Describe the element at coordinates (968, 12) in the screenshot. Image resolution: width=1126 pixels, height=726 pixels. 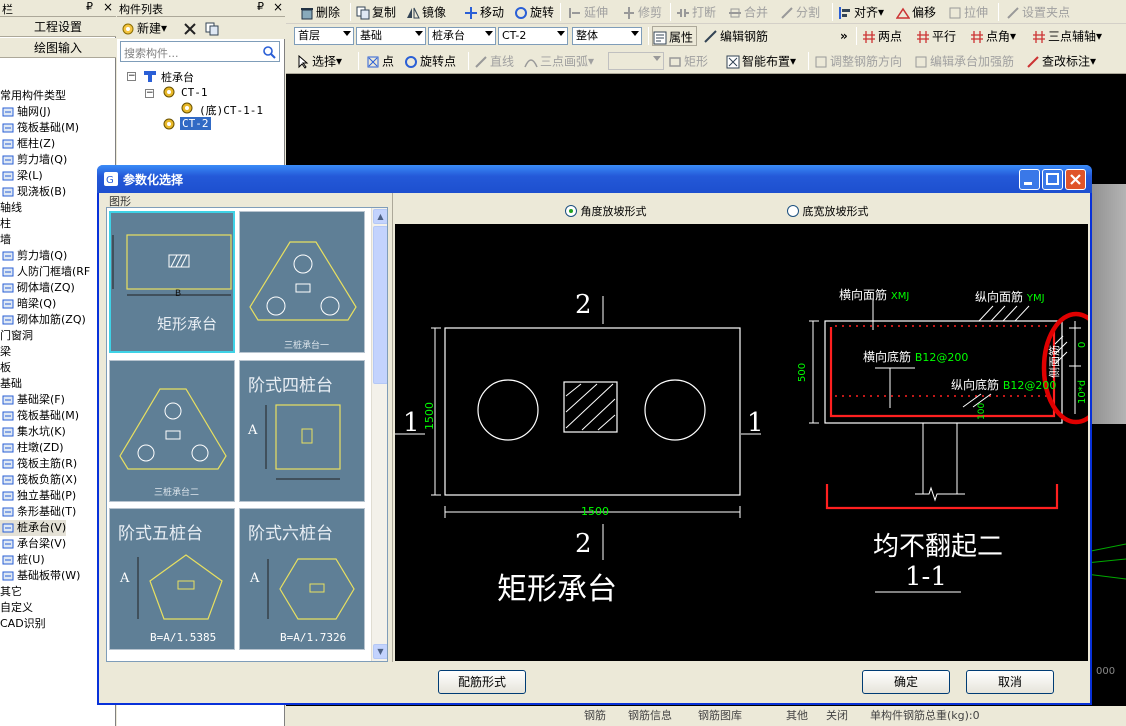
I see `stretch-button: 拉伸` at that location.